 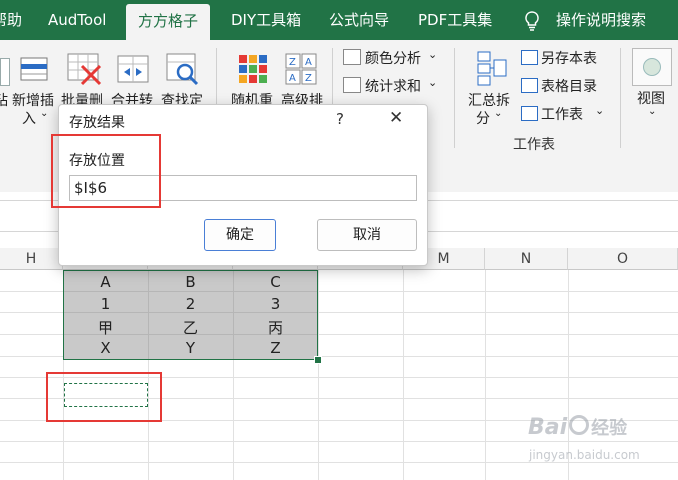 I want to click on lightbulb-icon, so click(x=532, y=23).